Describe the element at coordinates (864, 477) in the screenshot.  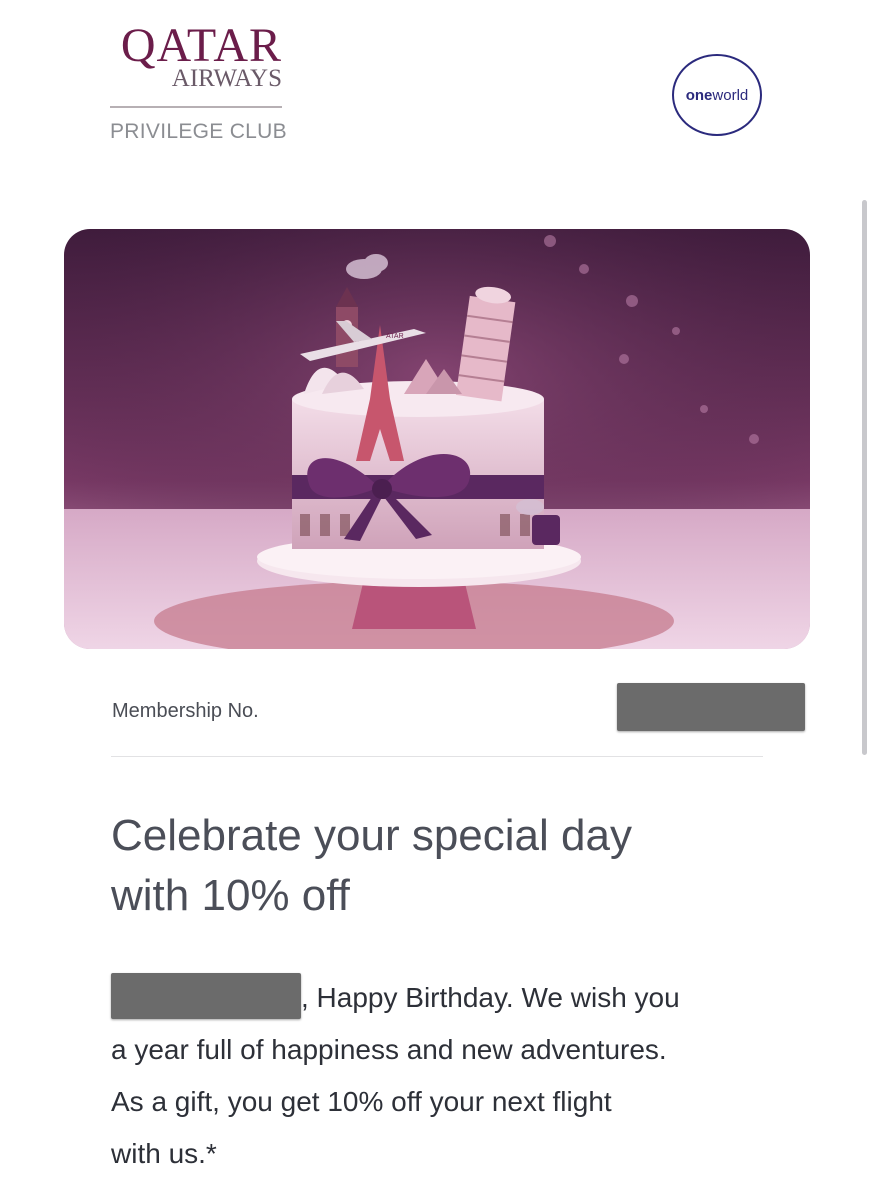
I see `scrollbar` at that location.